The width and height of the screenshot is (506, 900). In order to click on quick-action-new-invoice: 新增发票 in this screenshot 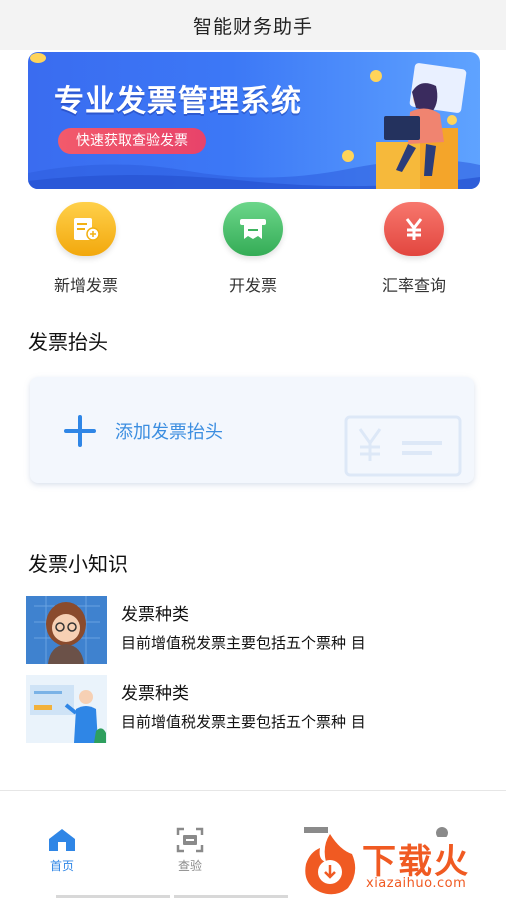, I will do `click(86, 249)`.